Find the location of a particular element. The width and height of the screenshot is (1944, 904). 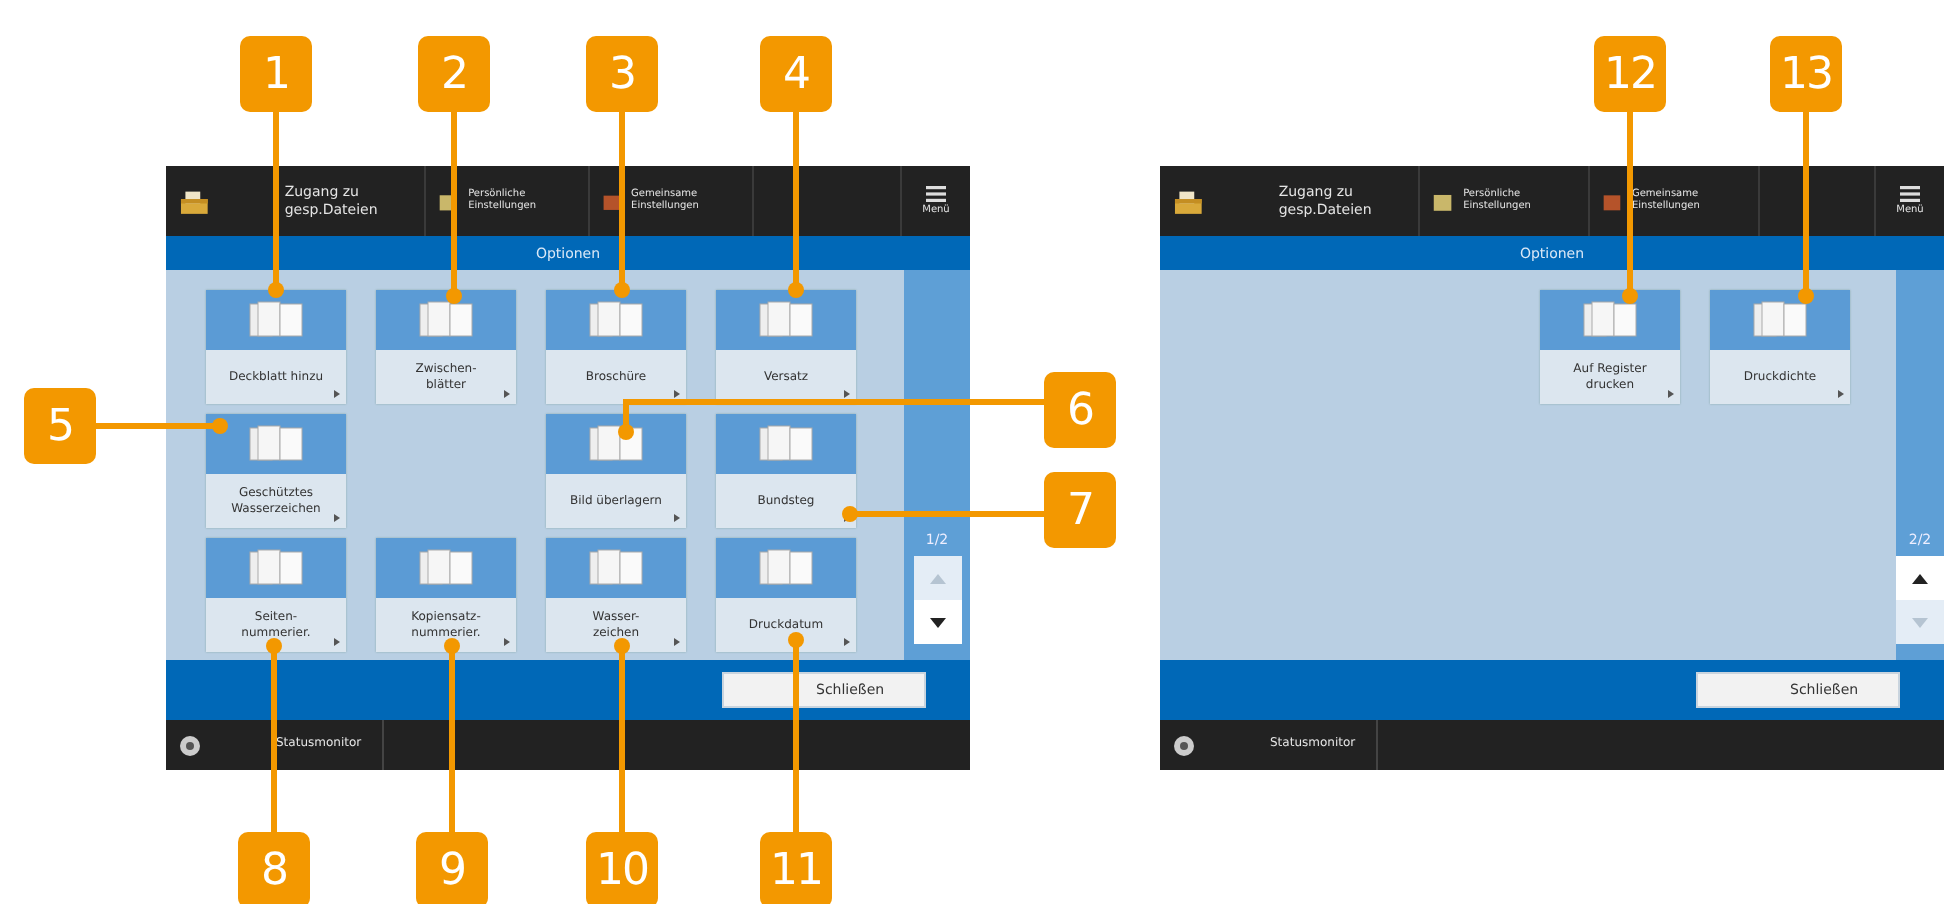

callout-number: 6 is located at coordinates (1080, 410).